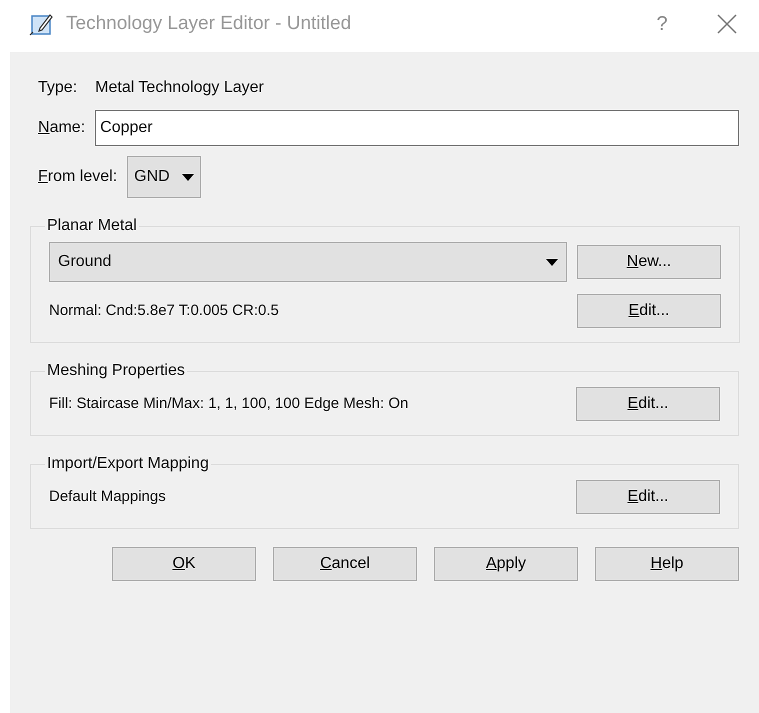 The height and width of the screenshot is (713, 759). What do you see at coordinates (128, 464) in the screenshot?
I see `group-title: Import/Export Mapping` at bounding box center [128, 464].